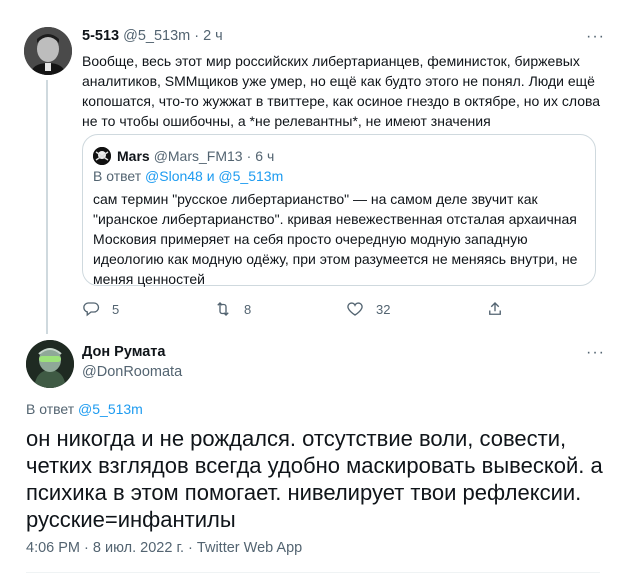  What do you see at coordinates (213, 36) in the screenshot?
I see `parent-tweet-time: 2 ч` at bounding box center [213, 36].